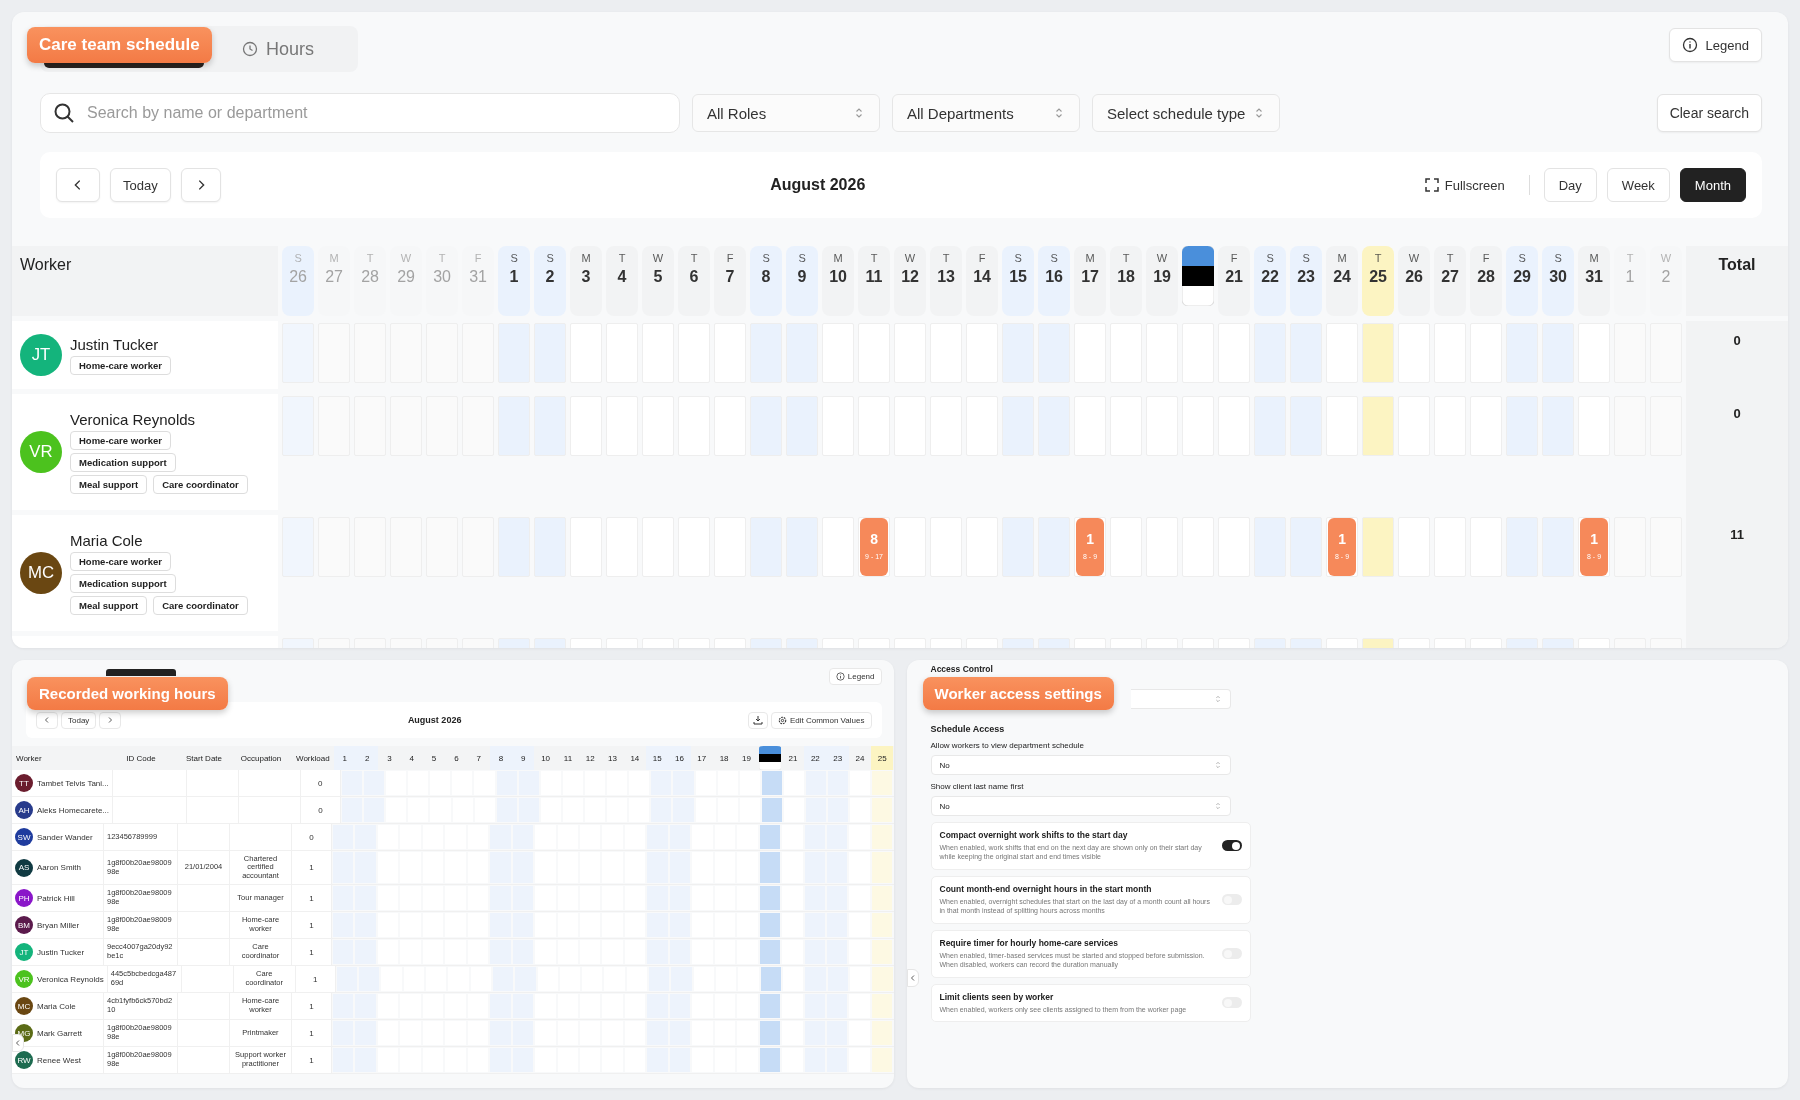 This screenshot has height=1100, width=1800. What do you see at coordinates (821, 720) in the screenshot?
I see `edit-values-button: Edit Common Values` at bounding box center [821, 720].